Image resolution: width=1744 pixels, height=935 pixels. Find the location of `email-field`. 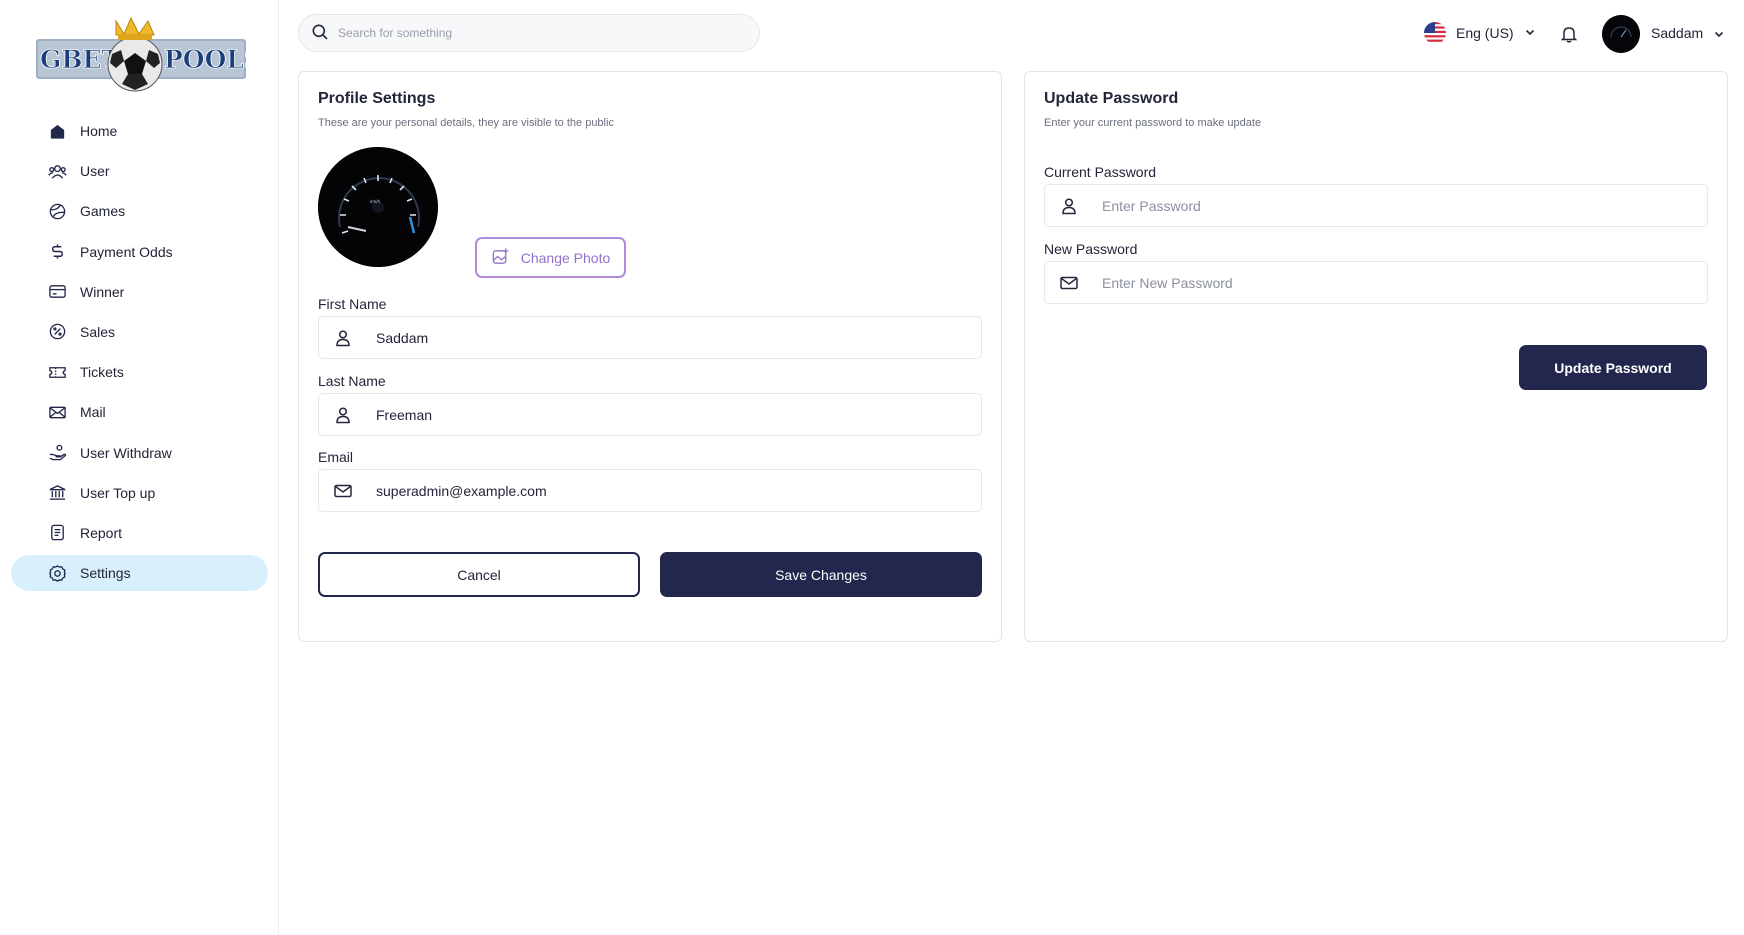

email-field is located at coordinates (650, 490).